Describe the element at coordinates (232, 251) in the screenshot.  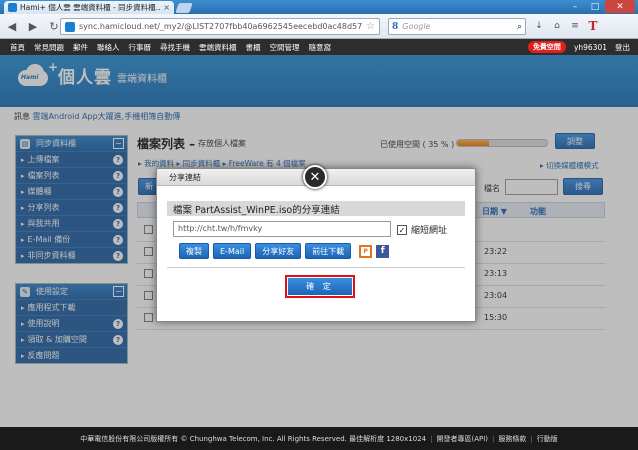
I see `email-button: E-Mail` at that location.